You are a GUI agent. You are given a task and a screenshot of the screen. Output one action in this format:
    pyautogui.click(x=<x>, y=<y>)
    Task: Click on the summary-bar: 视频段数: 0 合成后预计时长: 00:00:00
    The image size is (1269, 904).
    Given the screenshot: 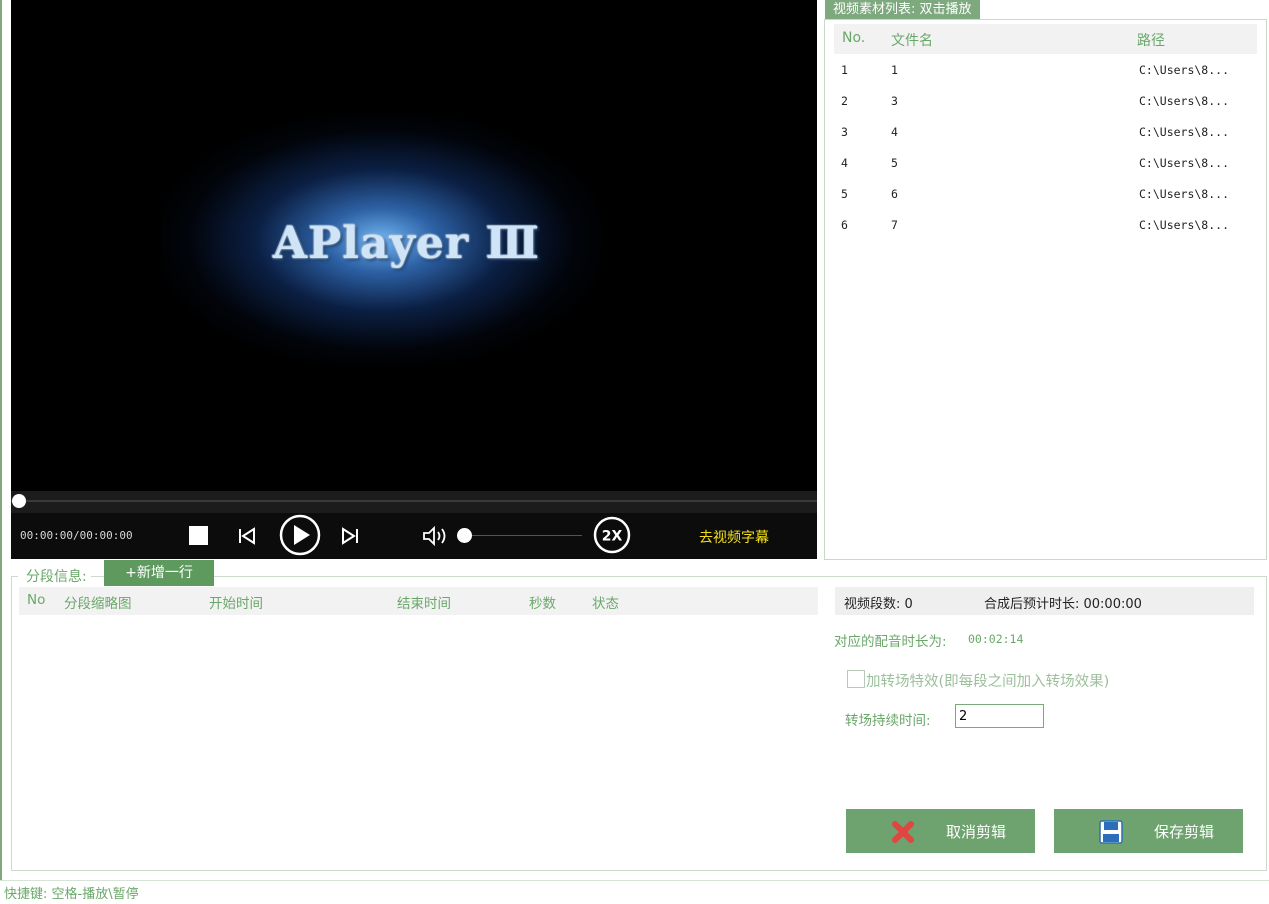 What is the action you would take?
    pyautogui.click(x=1044, y=601)
    